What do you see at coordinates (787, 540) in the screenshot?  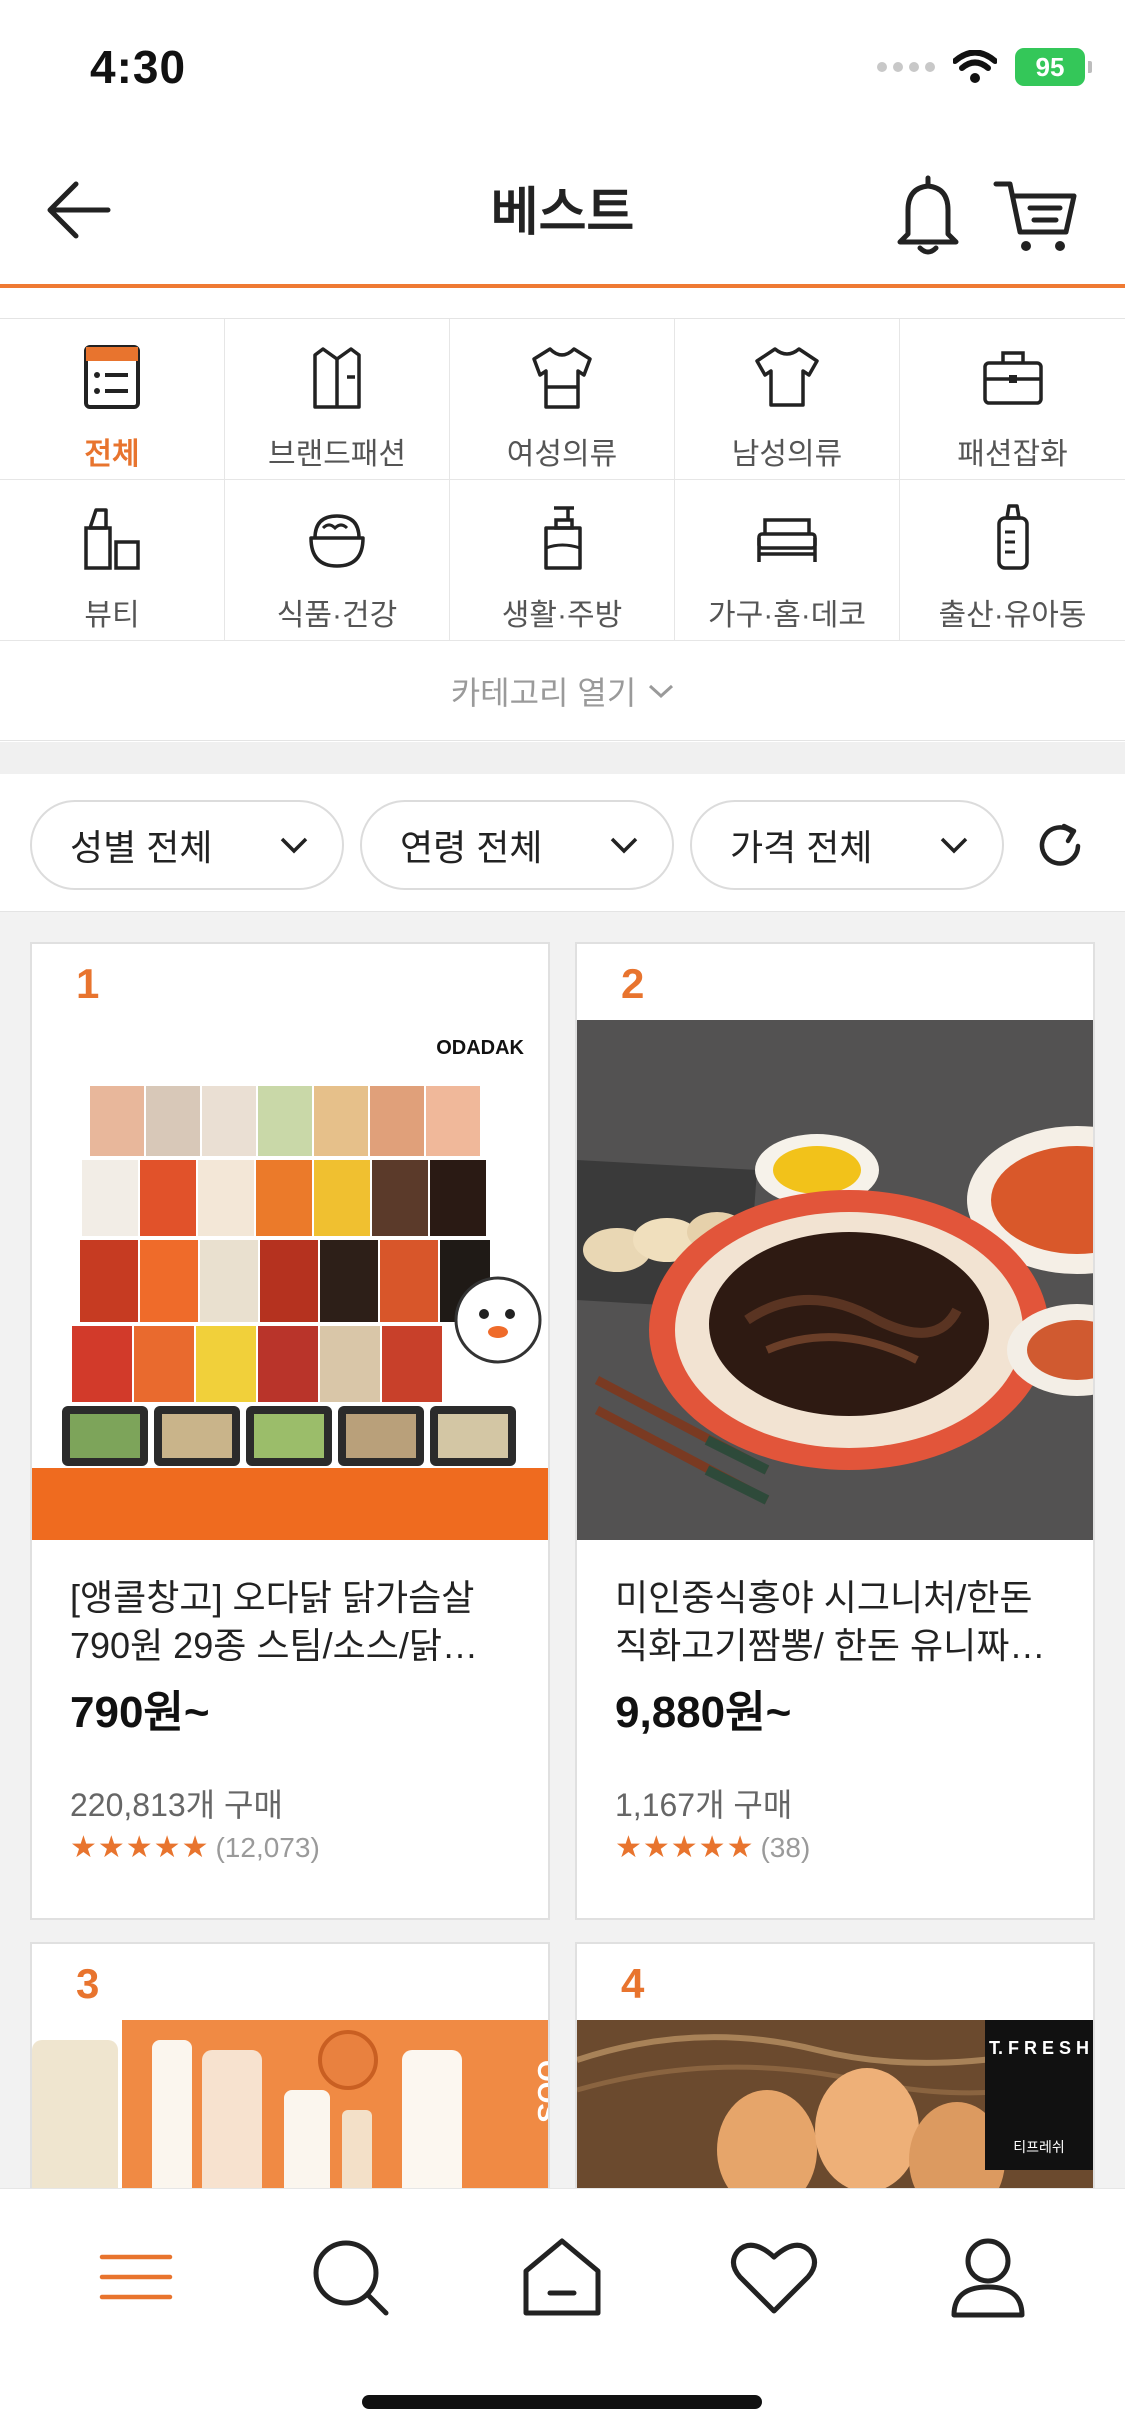 I see `bed-icon` at bounding box center [787, 540].